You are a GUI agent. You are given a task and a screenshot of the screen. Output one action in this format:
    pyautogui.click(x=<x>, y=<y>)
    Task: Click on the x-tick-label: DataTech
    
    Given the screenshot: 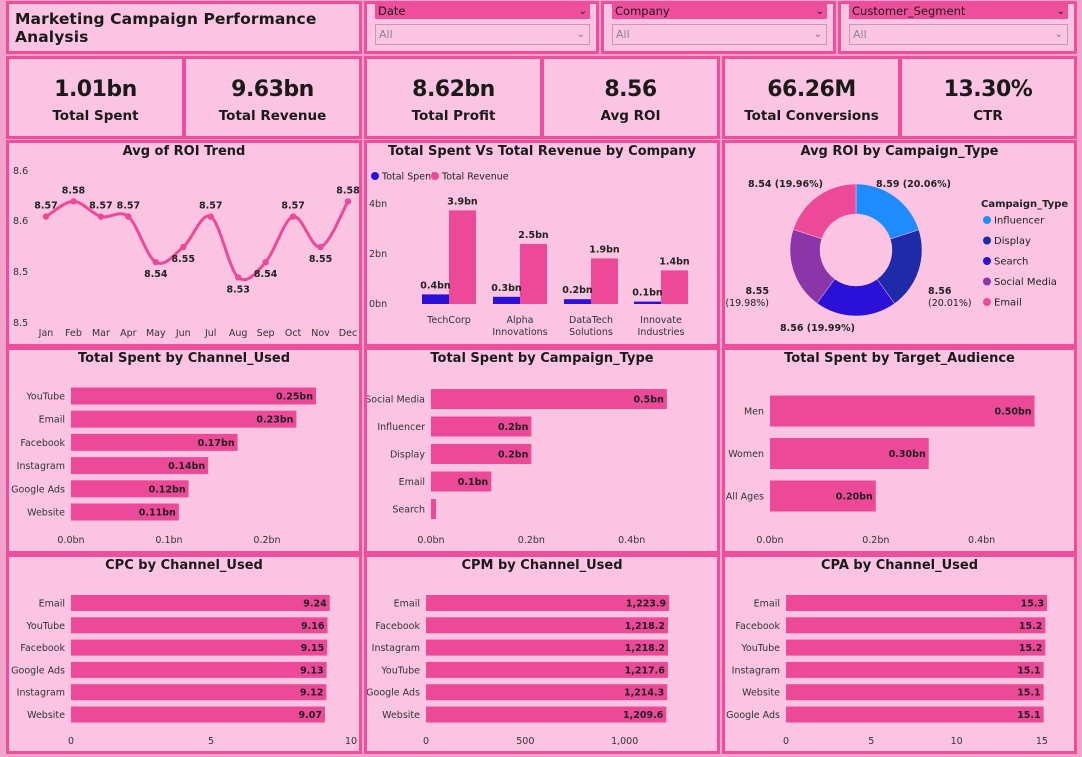 What is the action you would take?
    pyautogui.click(x=591, y=320)
    